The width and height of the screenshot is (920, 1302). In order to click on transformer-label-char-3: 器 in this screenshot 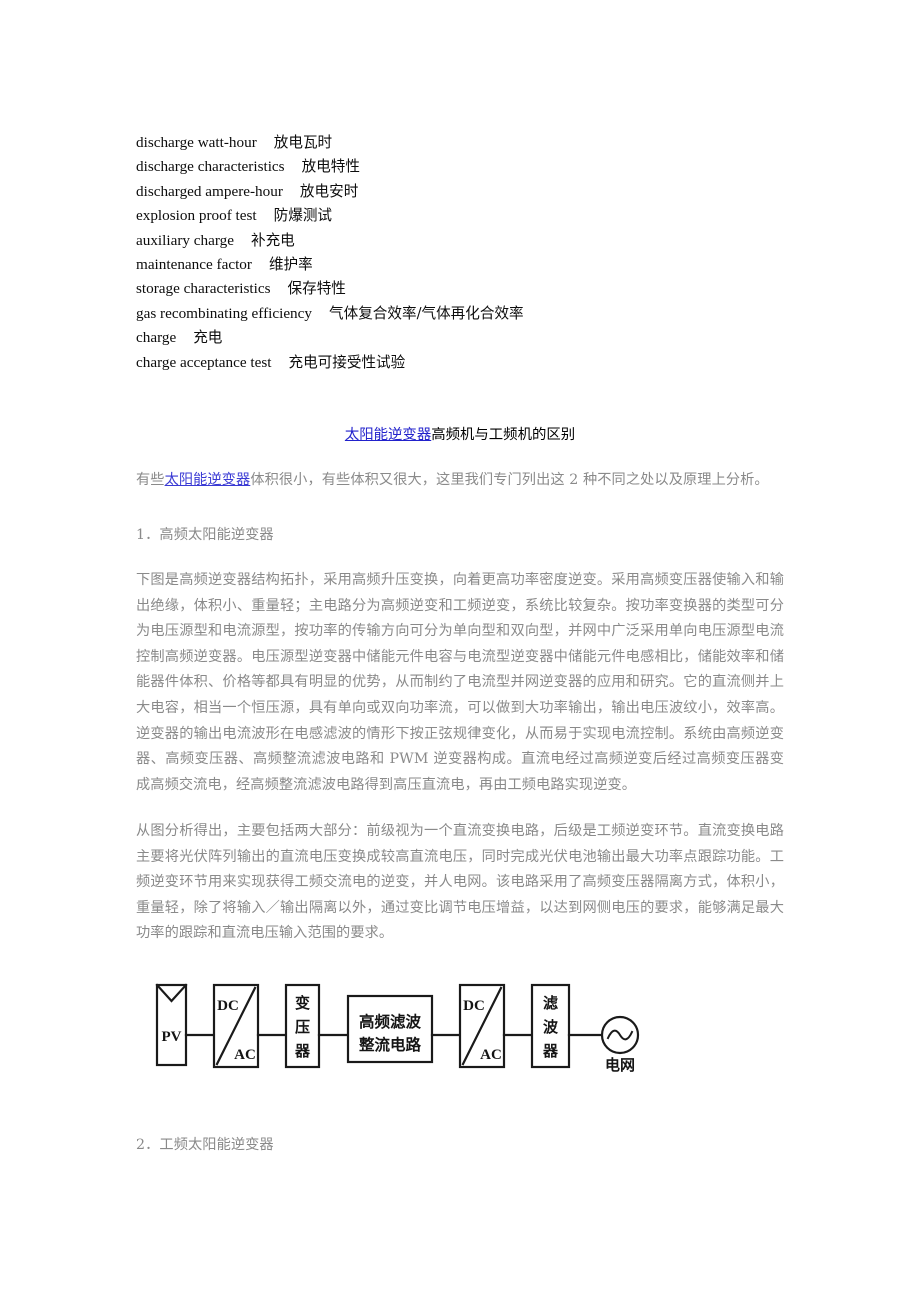, I will do `click(302, 1051)`.